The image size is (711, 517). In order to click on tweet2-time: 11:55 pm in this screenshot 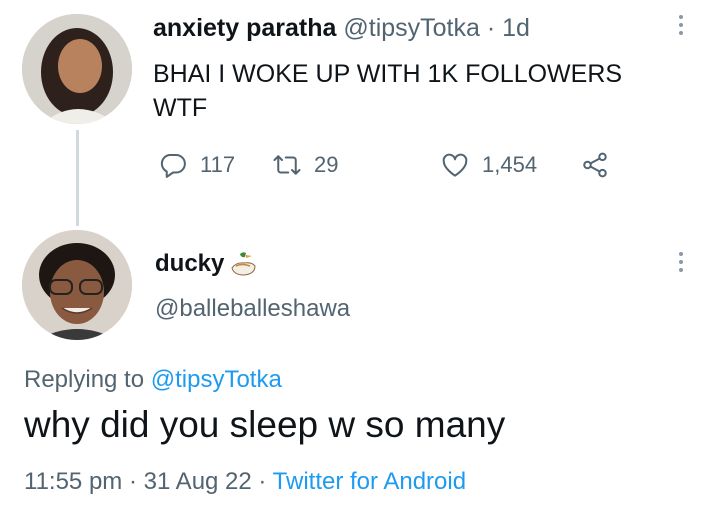, I will do `click(73, 481)`.